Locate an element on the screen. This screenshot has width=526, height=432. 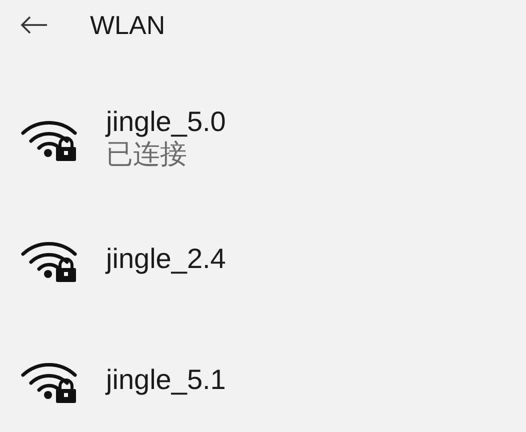
network-name: jingle_5.0 is located at coordinates (166, 121).